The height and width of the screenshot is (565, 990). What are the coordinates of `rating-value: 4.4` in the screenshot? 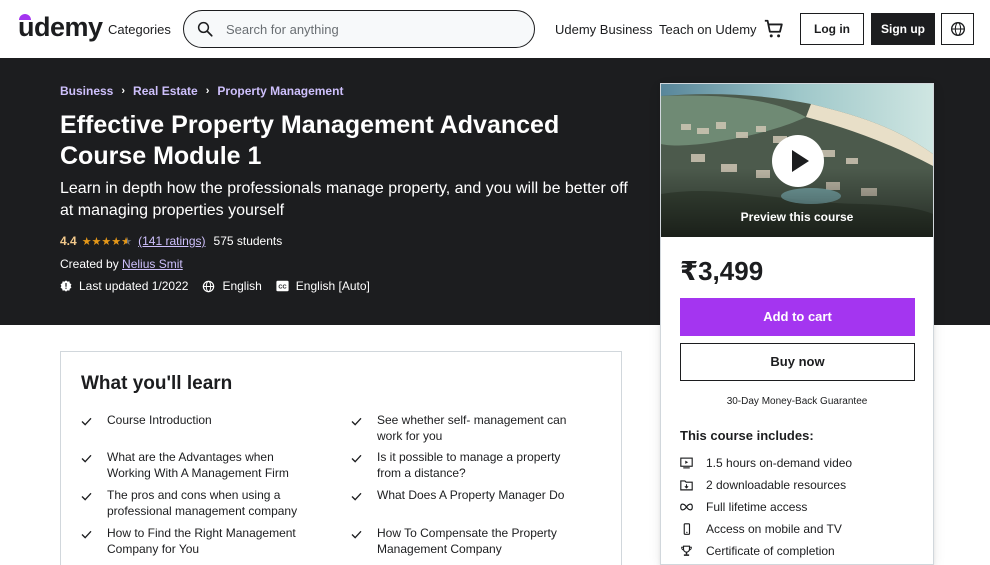 It's located at (68, 241).